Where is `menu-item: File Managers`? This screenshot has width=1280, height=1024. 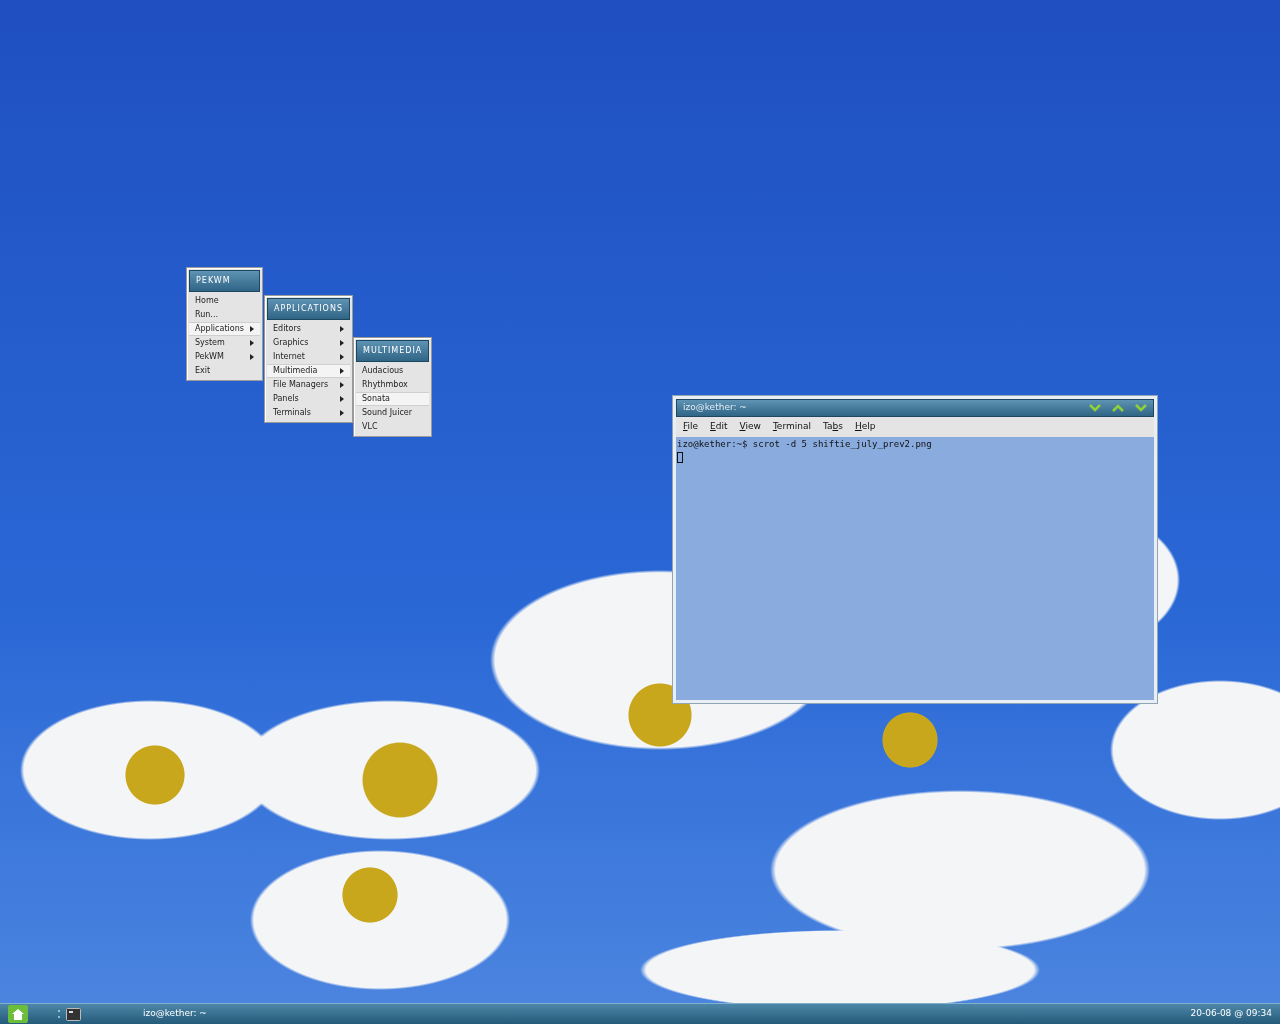
menu-item: File Managers is located at coordinates (308, 385).